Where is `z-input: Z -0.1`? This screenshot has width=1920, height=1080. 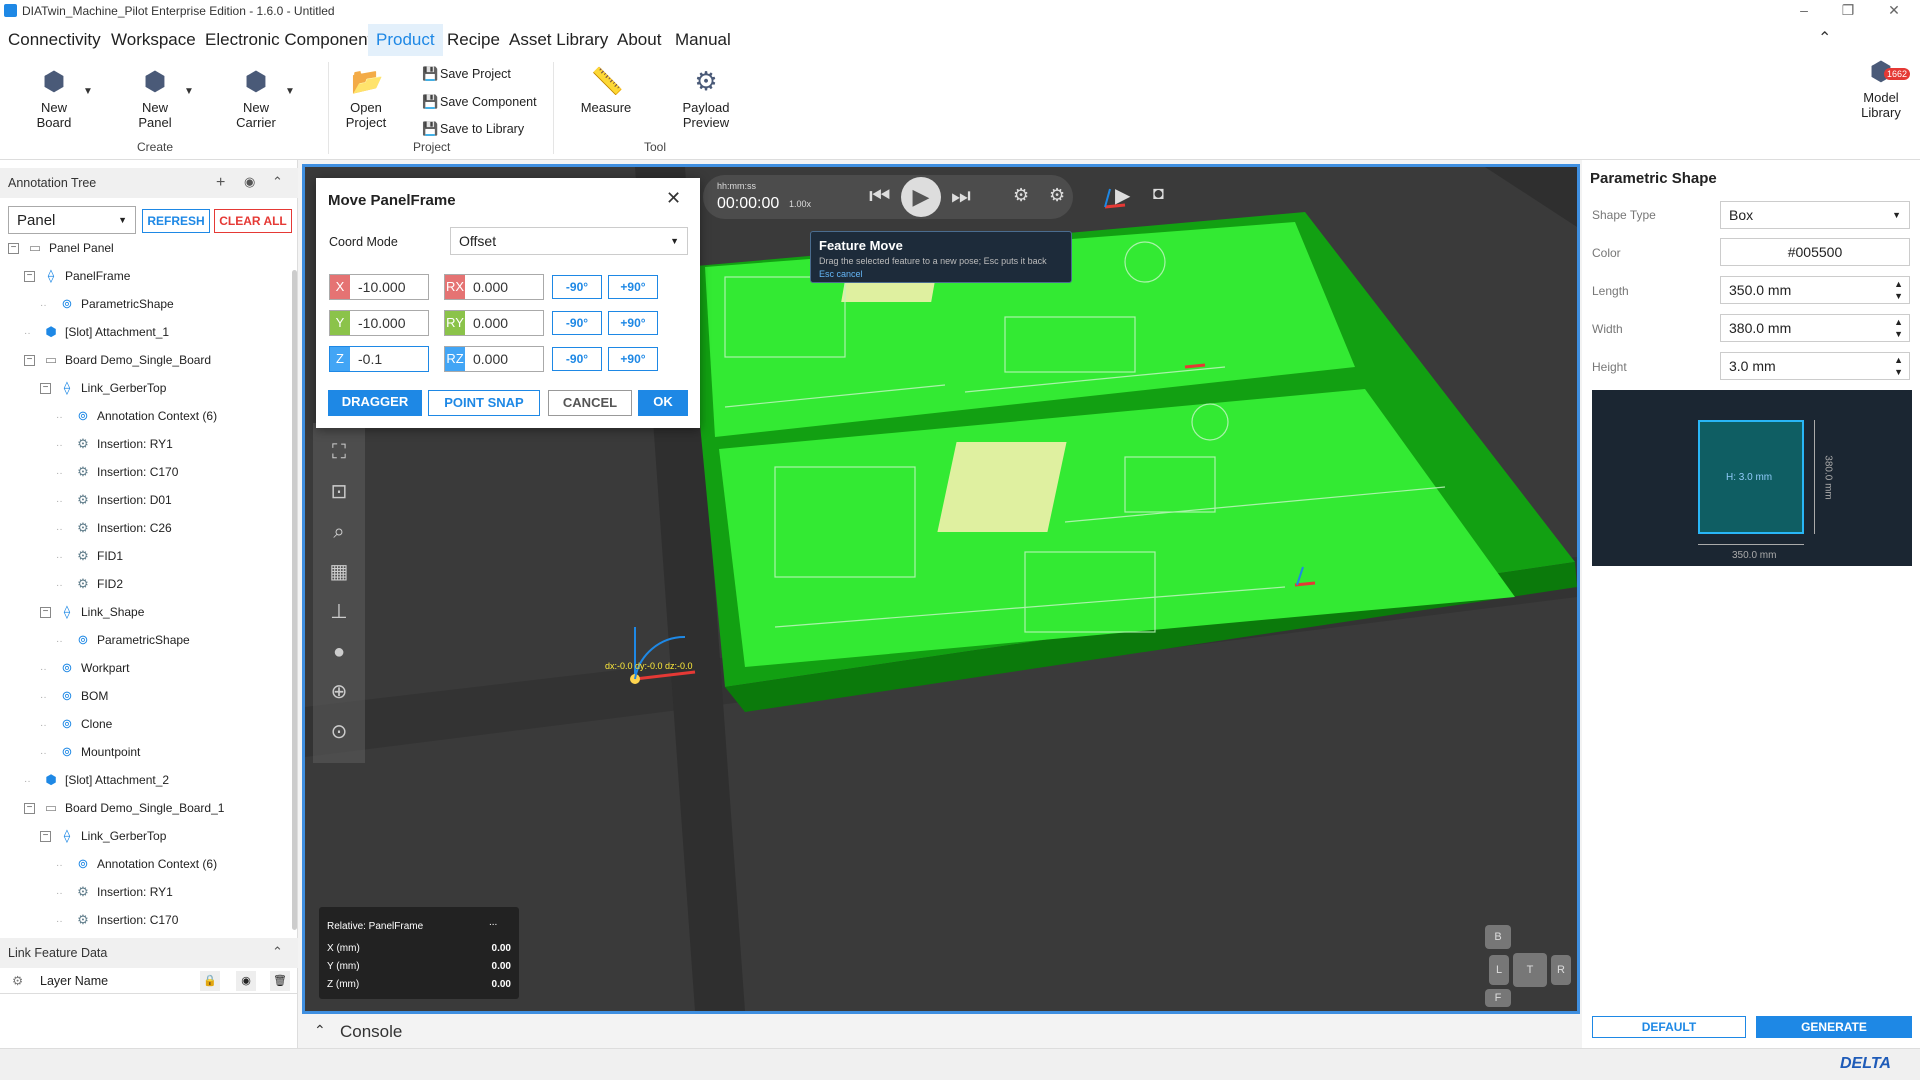 z-input: Z -0.1 is located at coordinates (379, 359).